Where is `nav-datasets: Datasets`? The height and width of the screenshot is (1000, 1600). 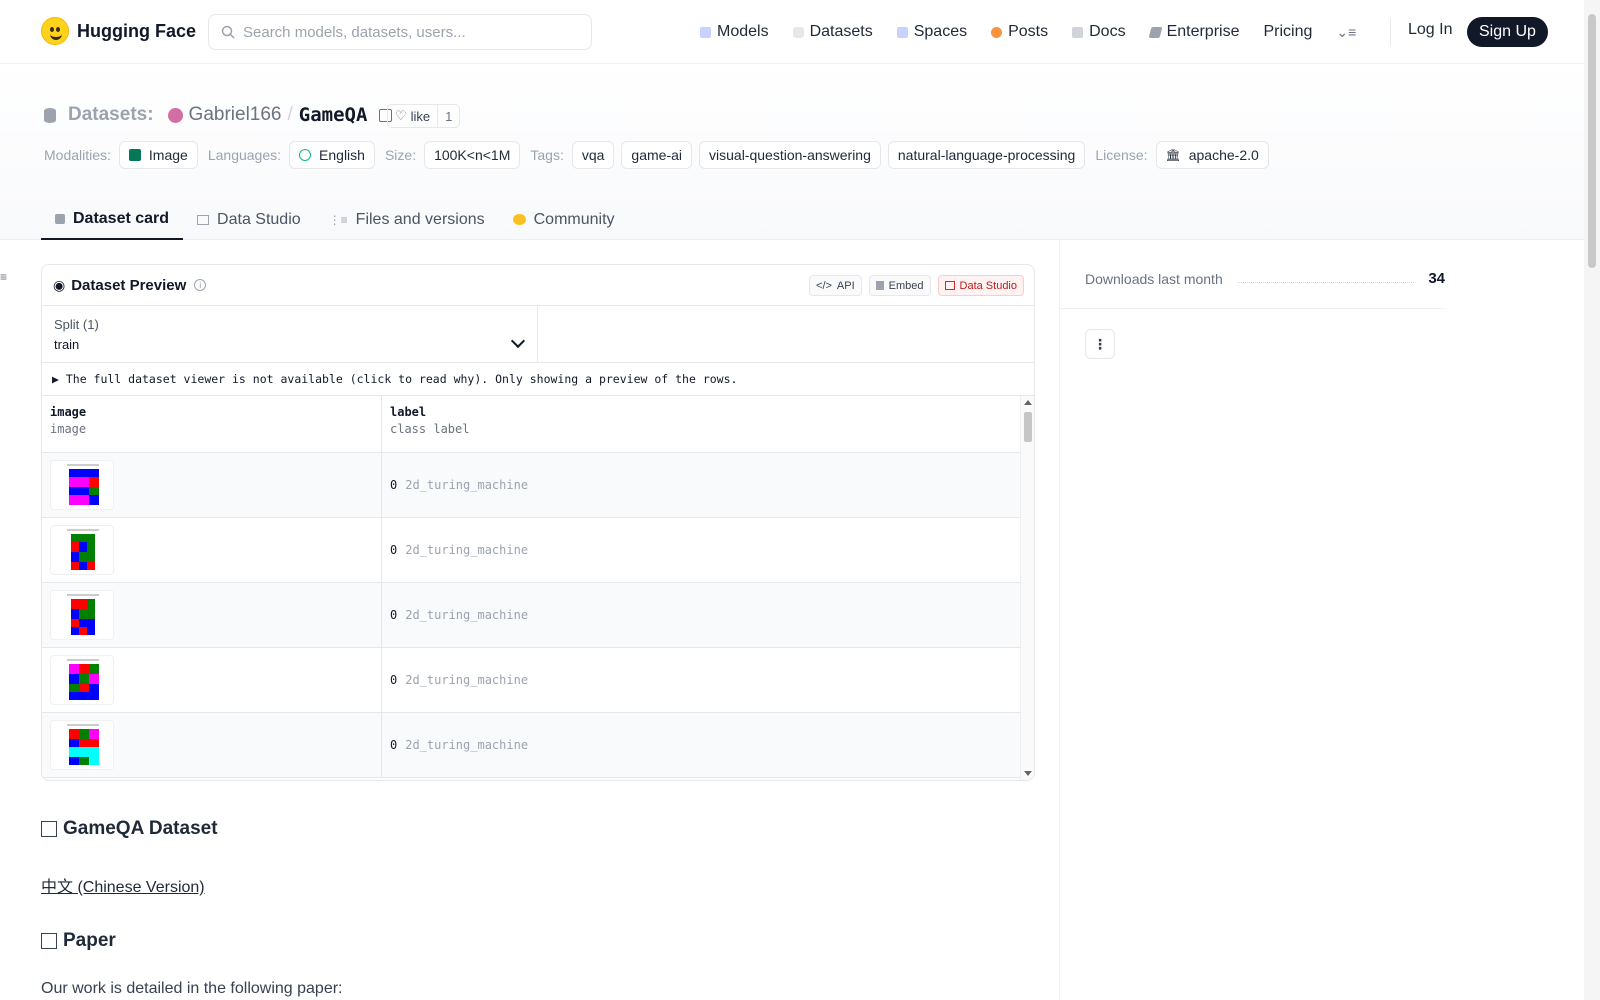
nav-datasets: Datasets is located at coordinates (832, 32).